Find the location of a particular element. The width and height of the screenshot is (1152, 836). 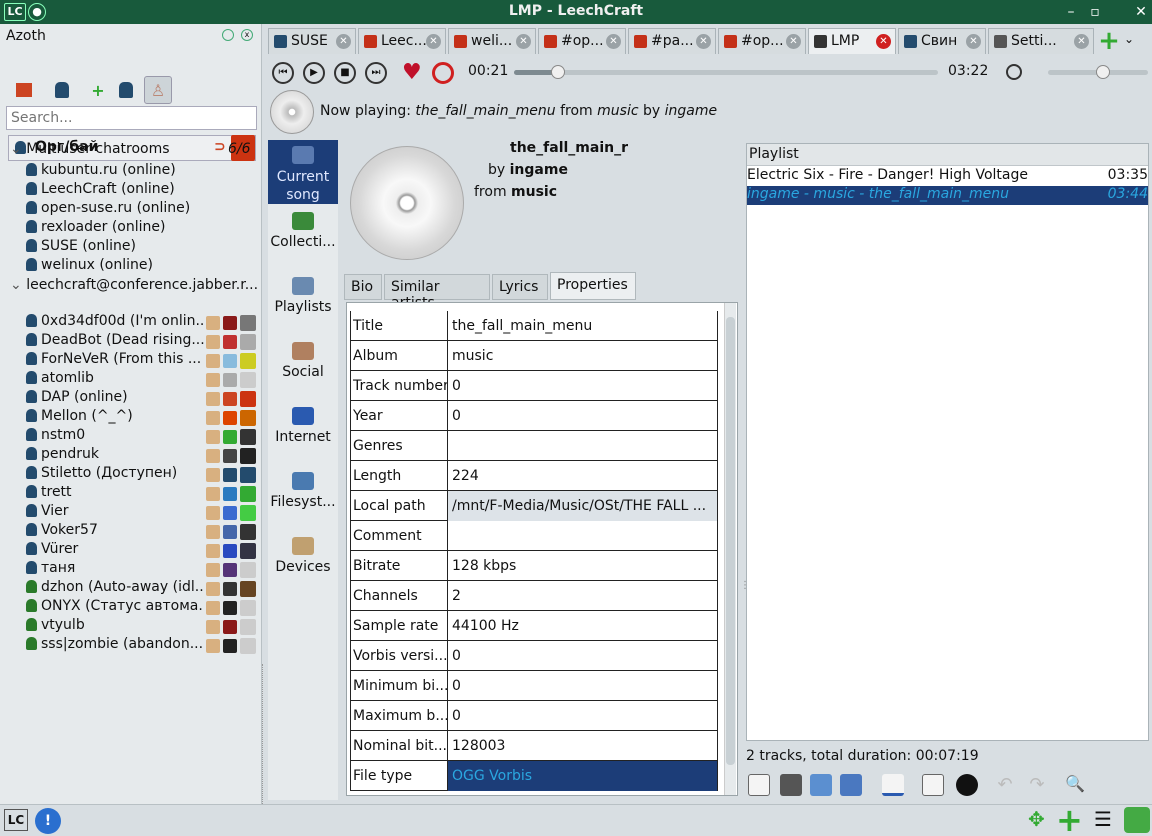

menu-icon: ☰ is located at coordinates (1103, 819).